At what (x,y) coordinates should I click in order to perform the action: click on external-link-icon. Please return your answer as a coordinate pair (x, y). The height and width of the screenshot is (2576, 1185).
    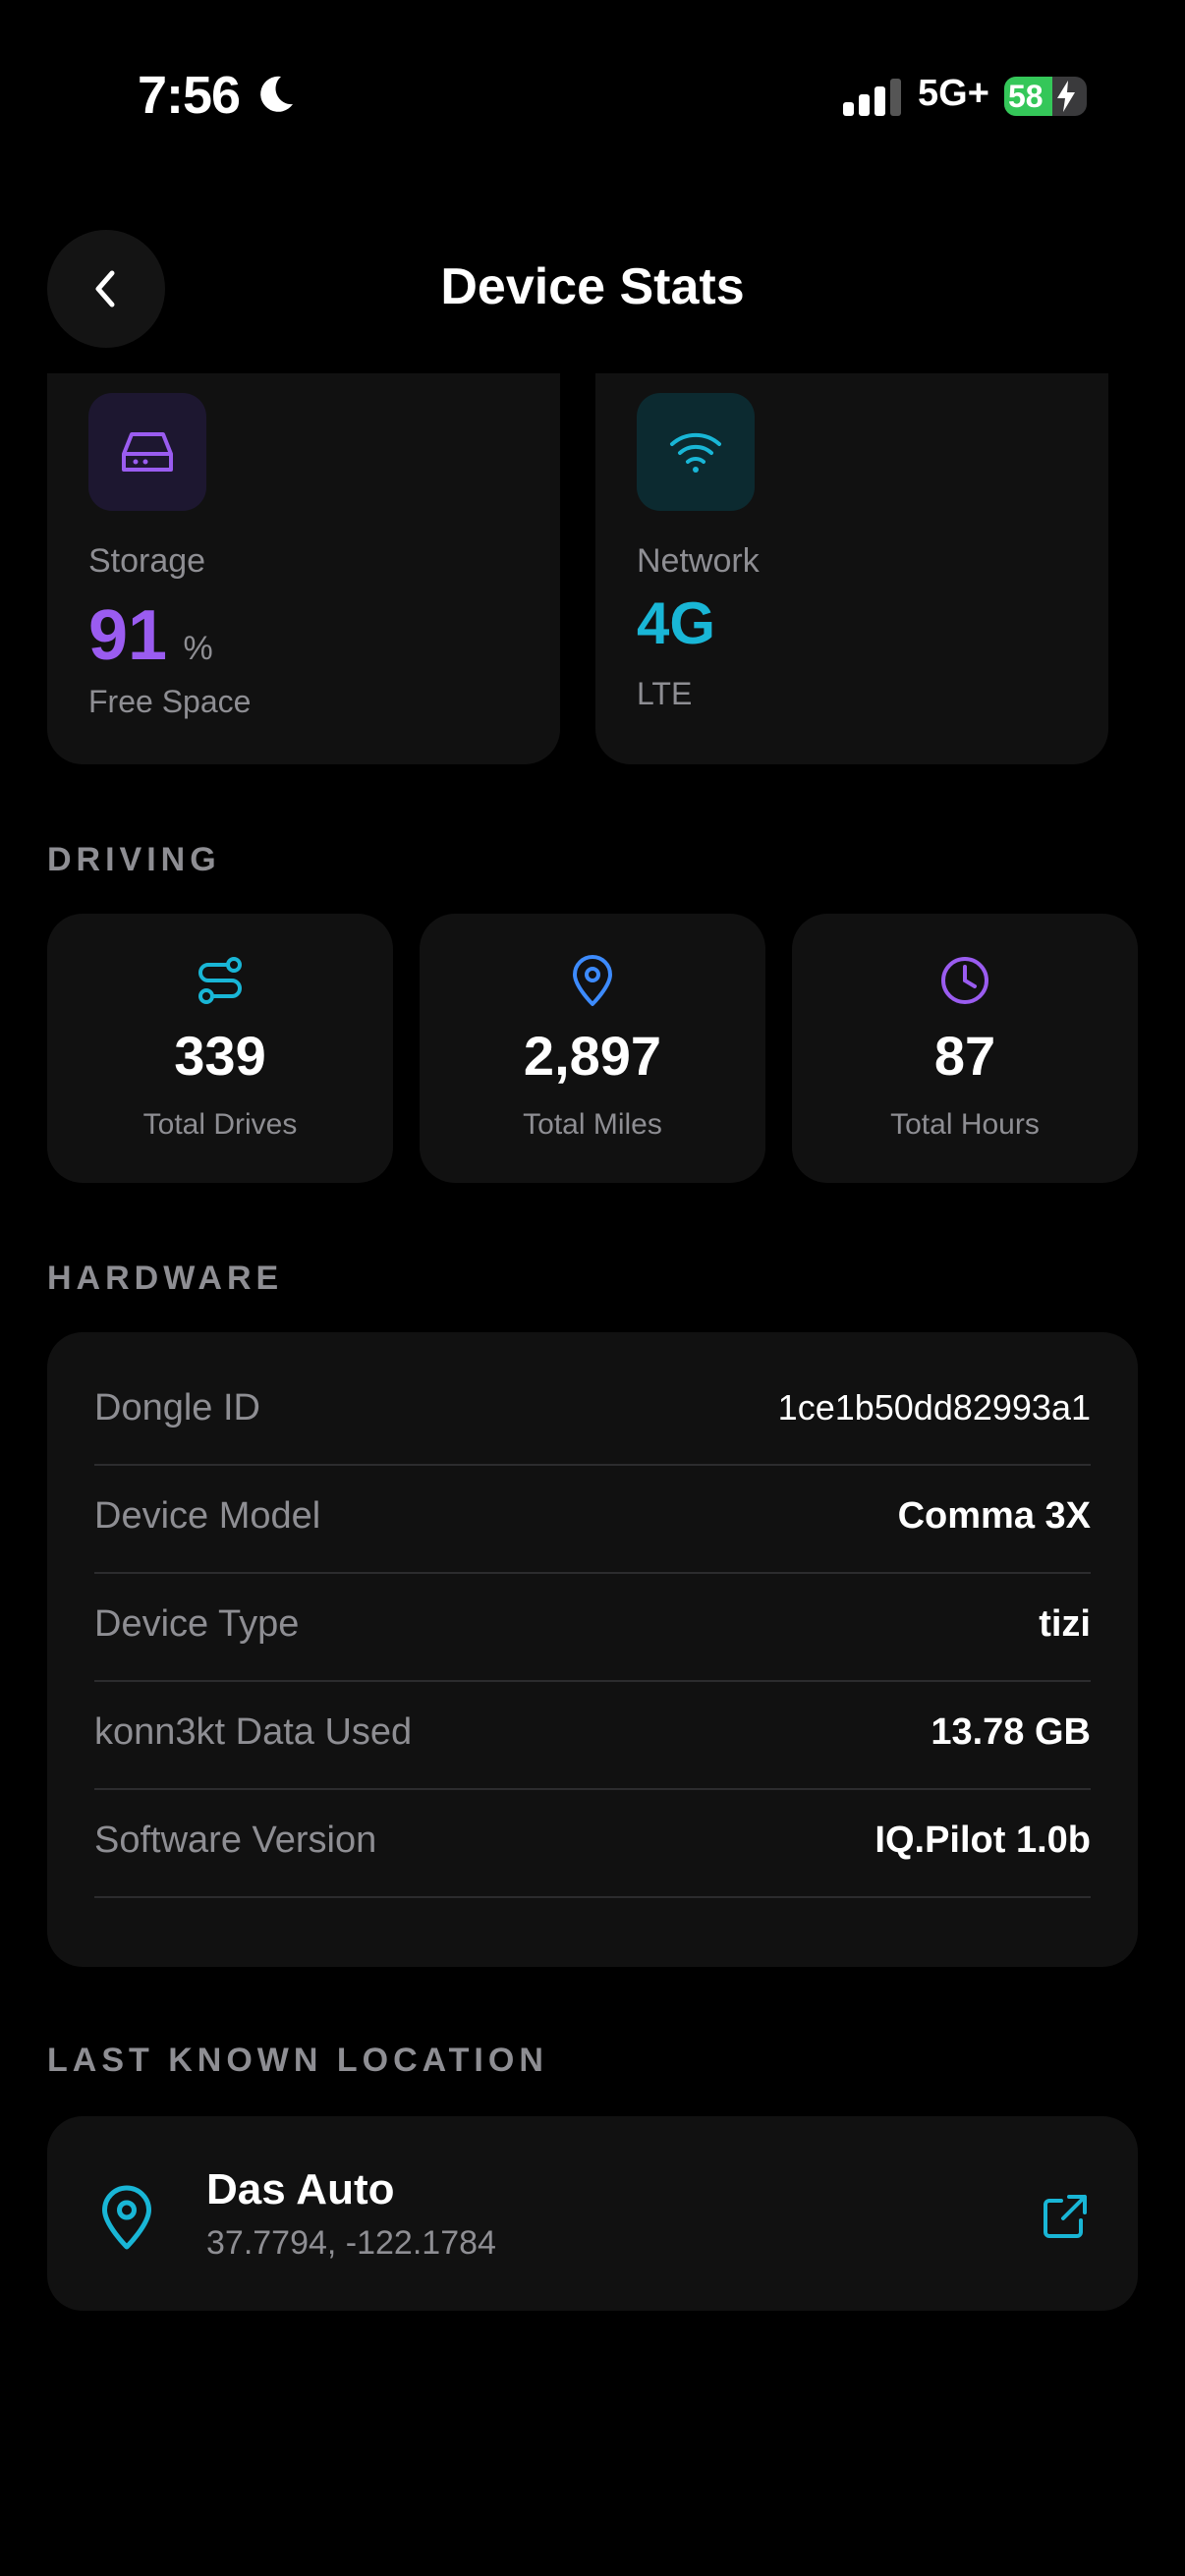
    Looking at the image, I should click on (1065, 2216).